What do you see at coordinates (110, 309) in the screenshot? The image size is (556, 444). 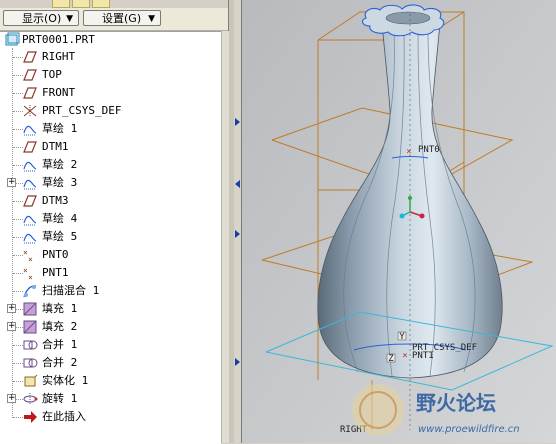 I see `tree-item: + 填充 1` at bounding box center [110, 309].